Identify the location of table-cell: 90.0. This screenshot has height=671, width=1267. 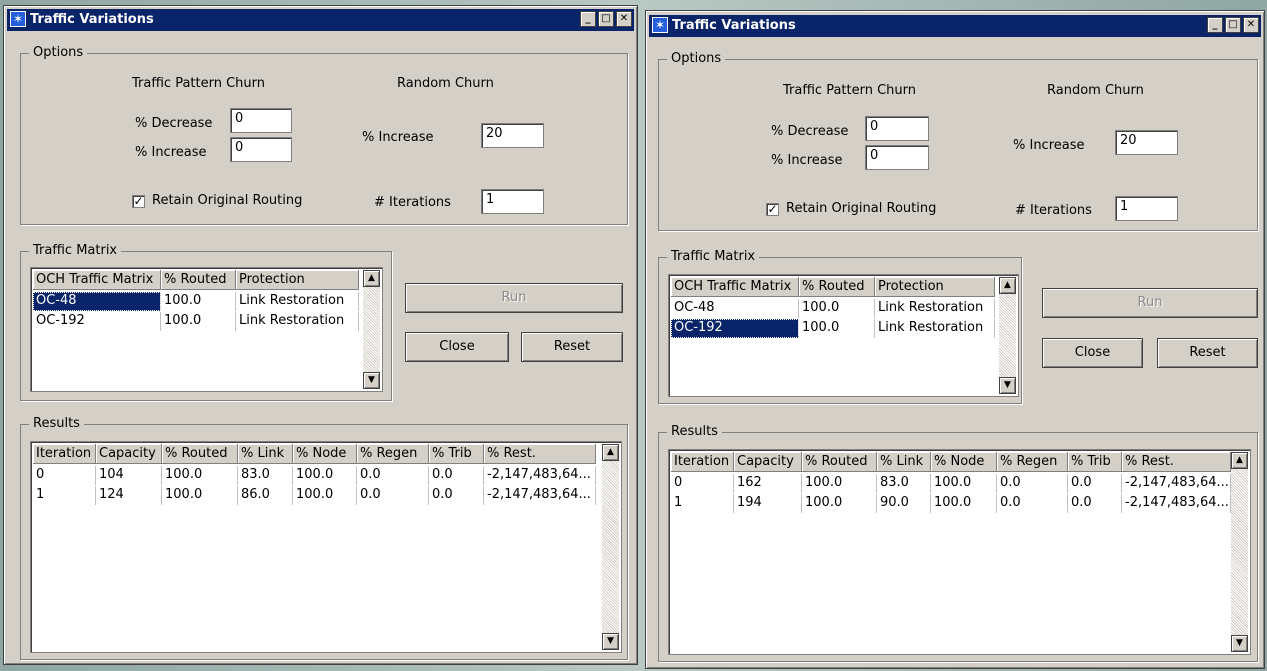
(904, 503).